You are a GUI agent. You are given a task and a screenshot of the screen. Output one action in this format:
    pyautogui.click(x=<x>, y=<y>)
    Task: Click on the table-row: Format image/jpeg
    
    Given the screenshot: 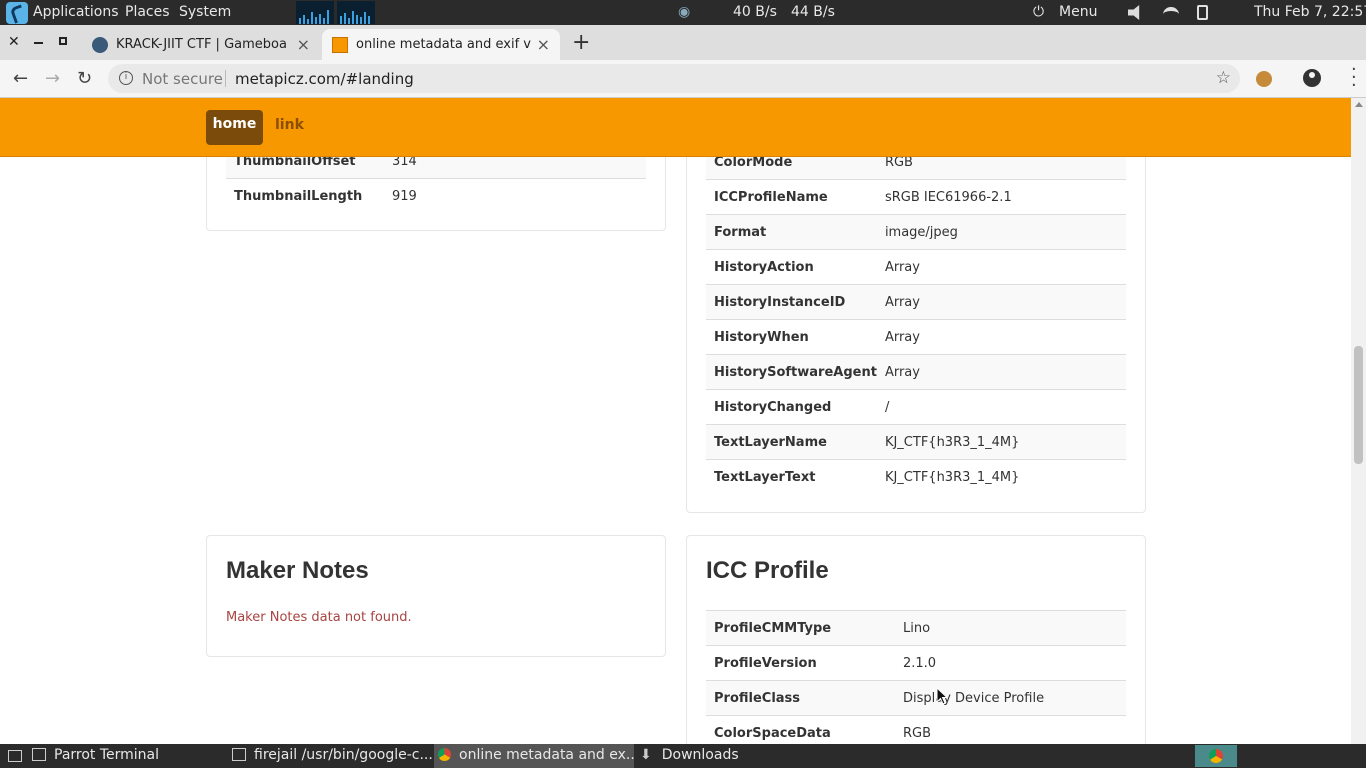 What is the action you would take?
    pyautogui.click(x=916, y=232)
    